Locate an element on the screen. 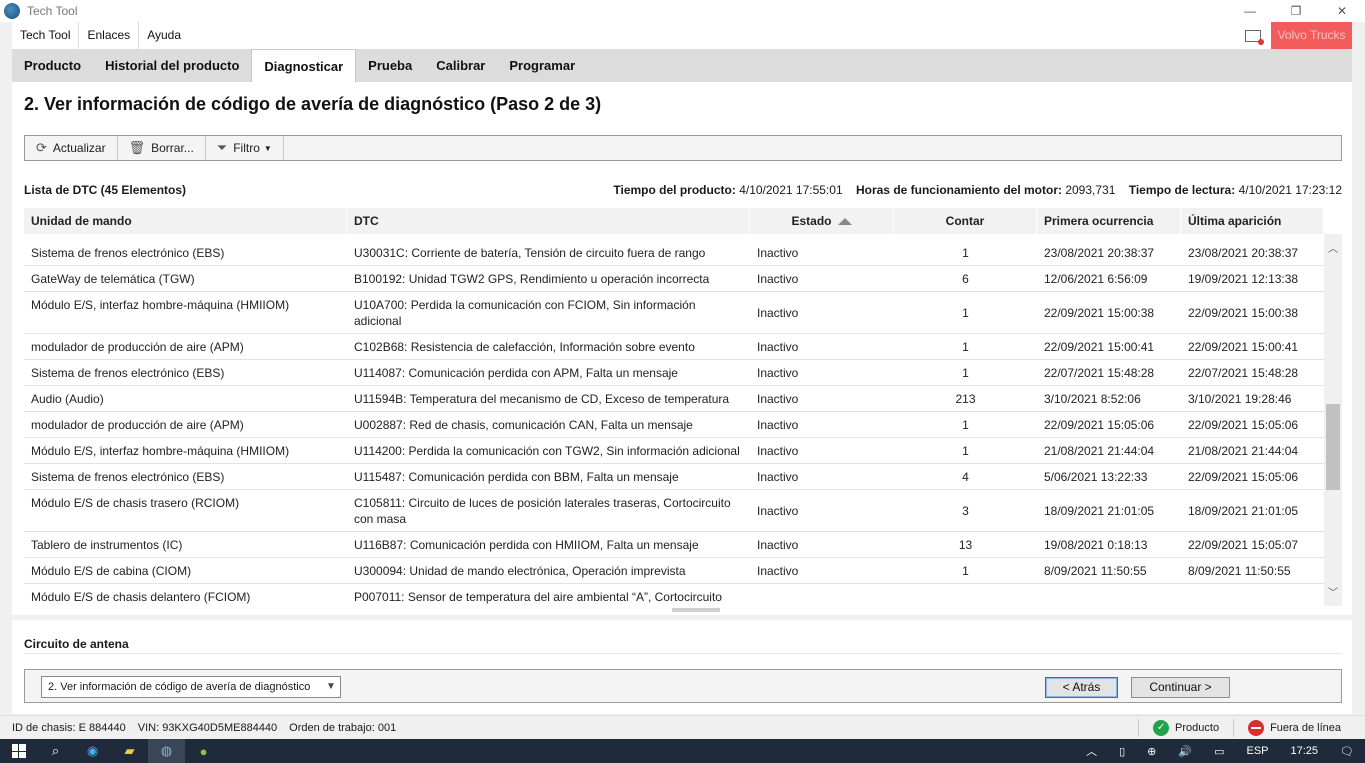 This screenshot has height=763, width=1365. language-indicator: ESP is located at coordinates (1257, 751).